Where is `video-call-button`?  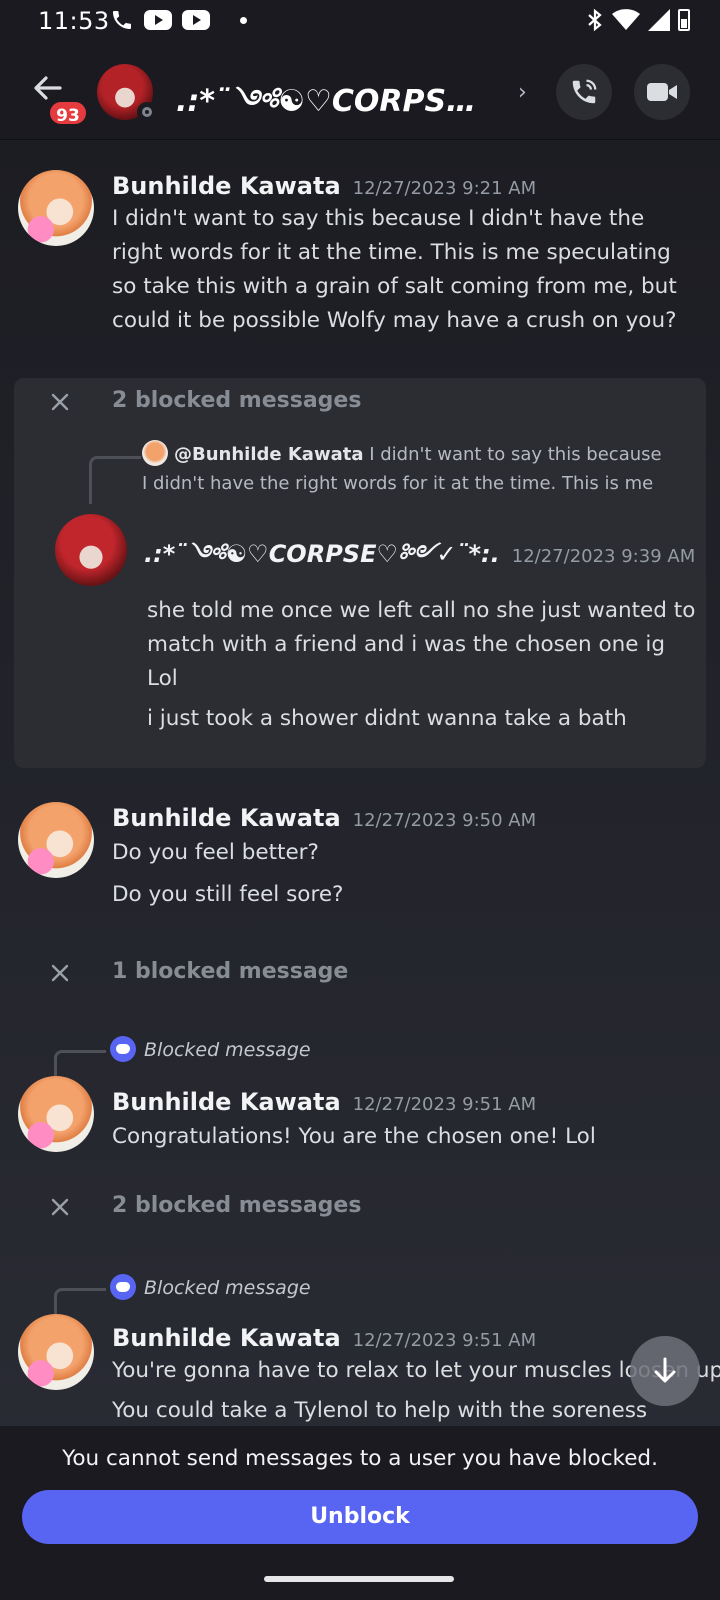 video-call-button is located at coordinates (662, 92).